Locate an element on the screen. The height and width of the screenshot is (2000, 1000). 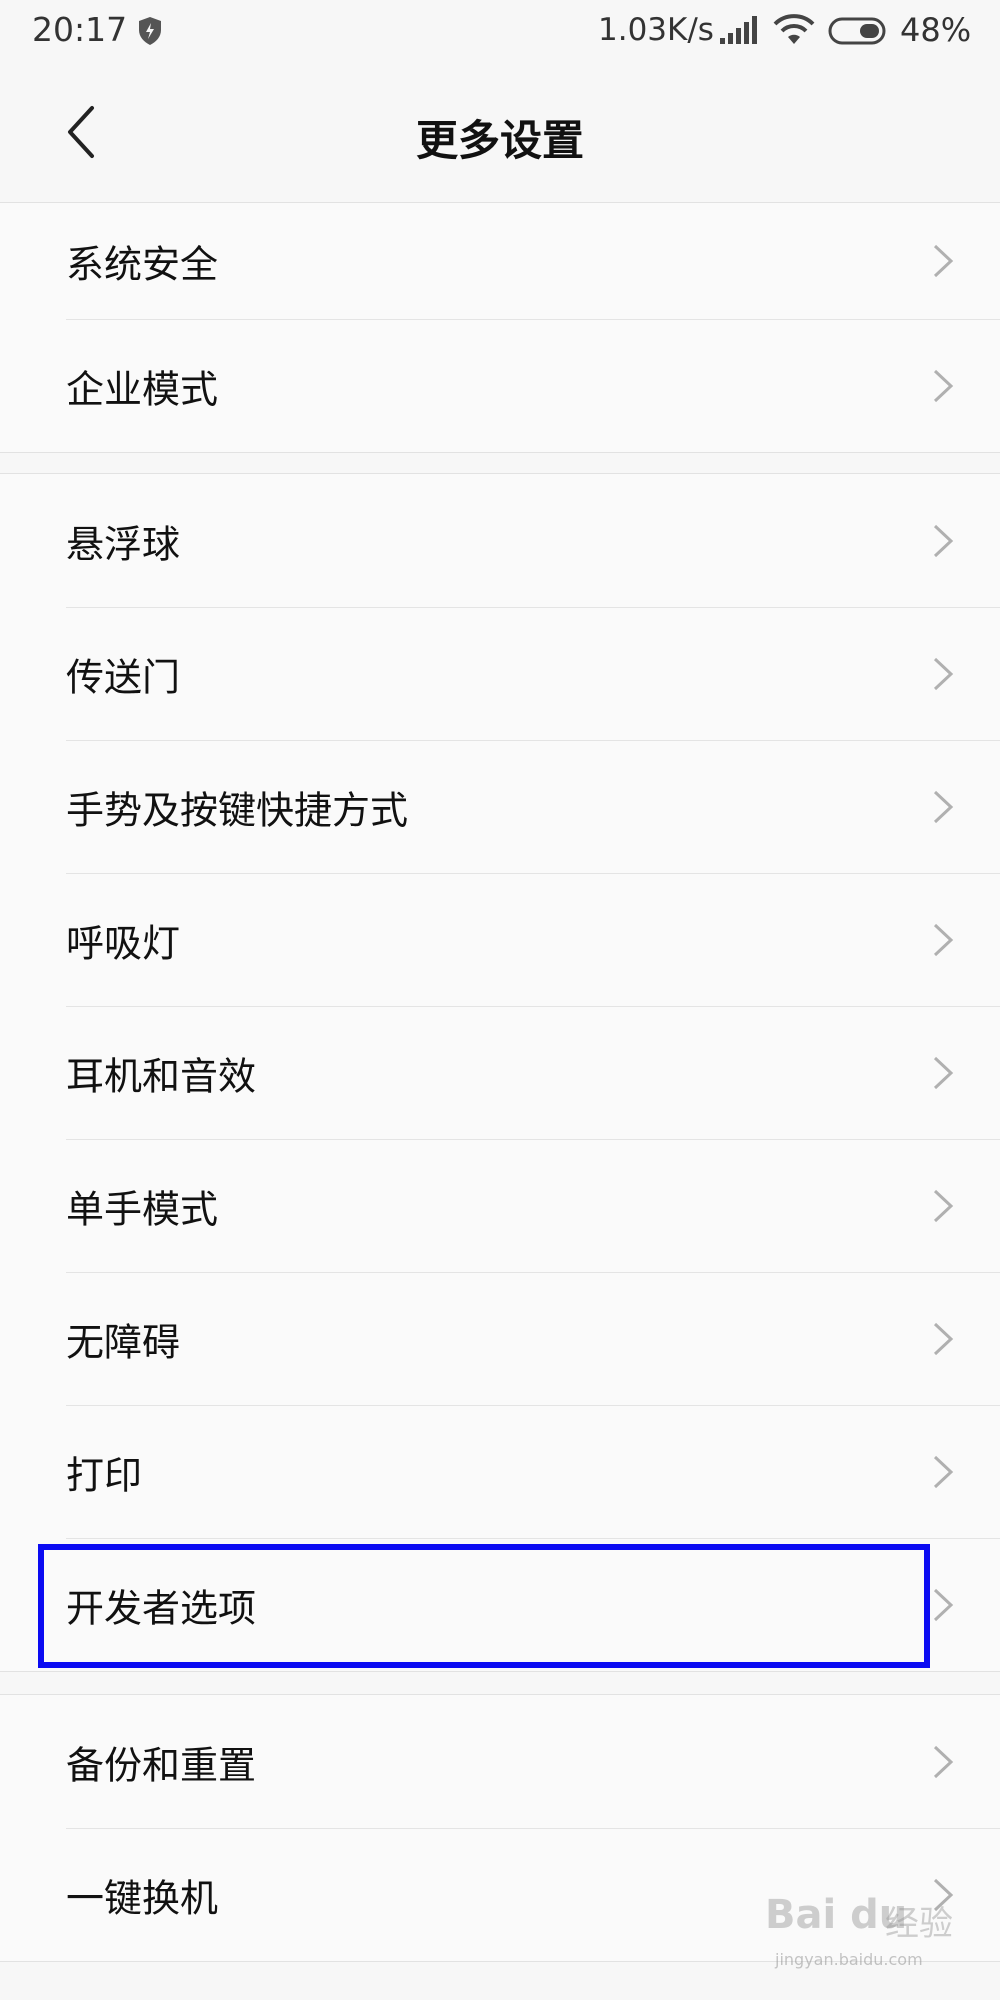
title-bar: 更多设置 is located at coordinates (500, 132).